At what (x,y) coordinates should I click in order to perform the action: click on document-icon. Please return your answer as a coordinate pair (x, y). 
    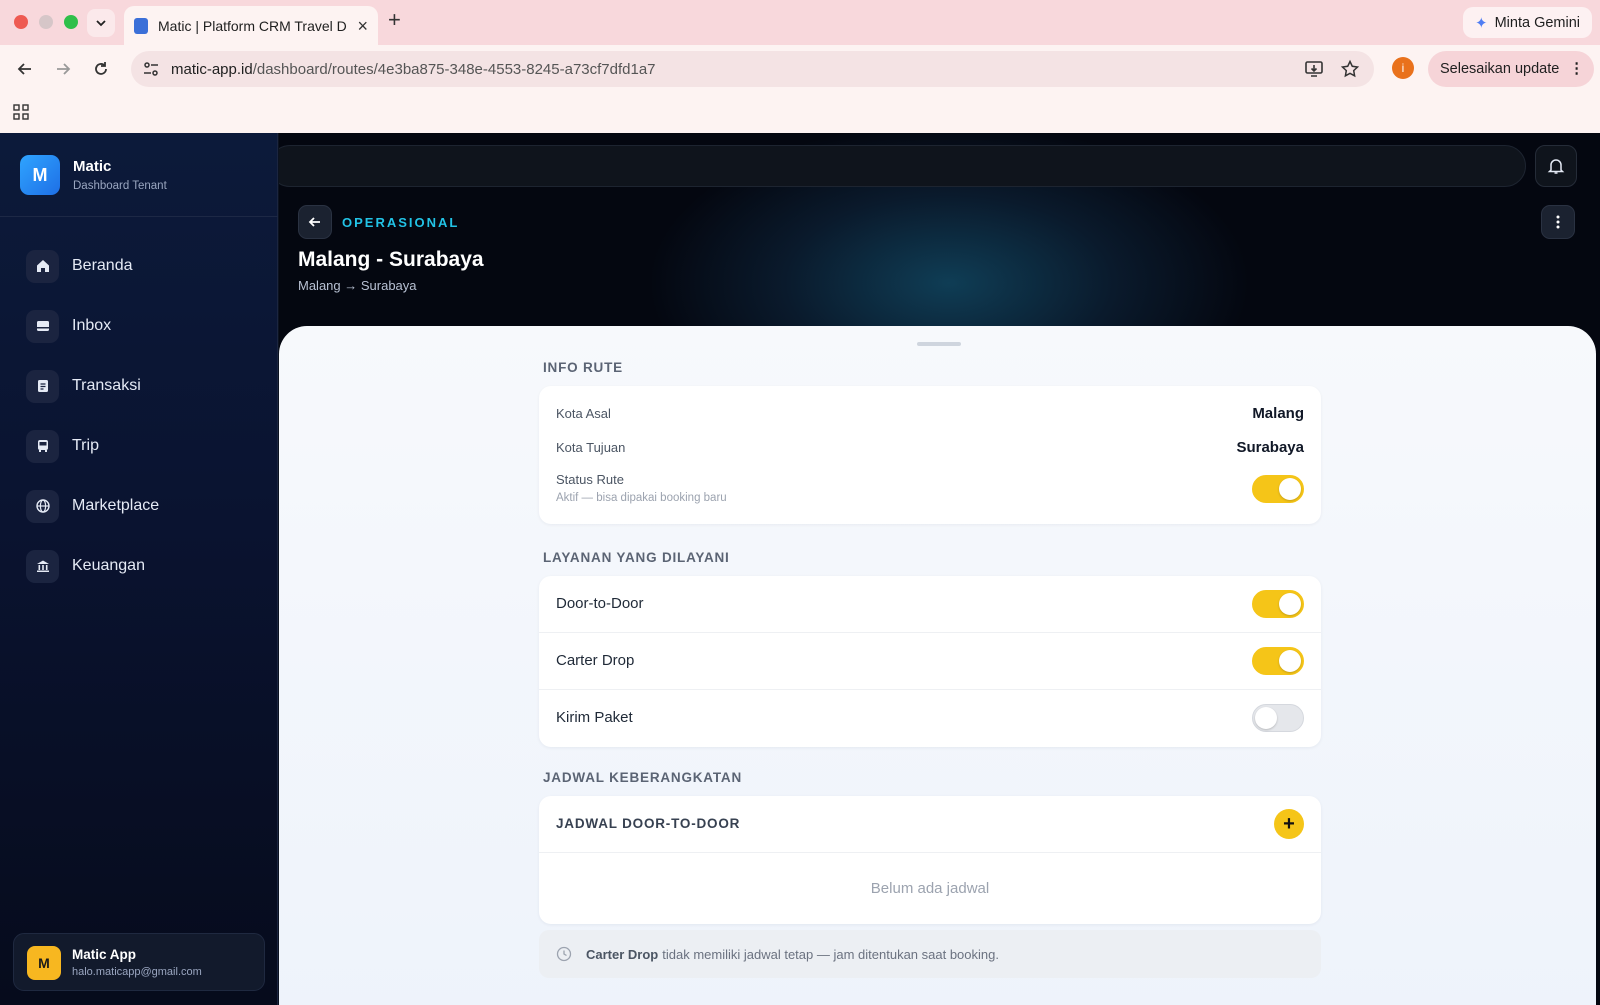
    Looking at the image, I should click on (42, 386).